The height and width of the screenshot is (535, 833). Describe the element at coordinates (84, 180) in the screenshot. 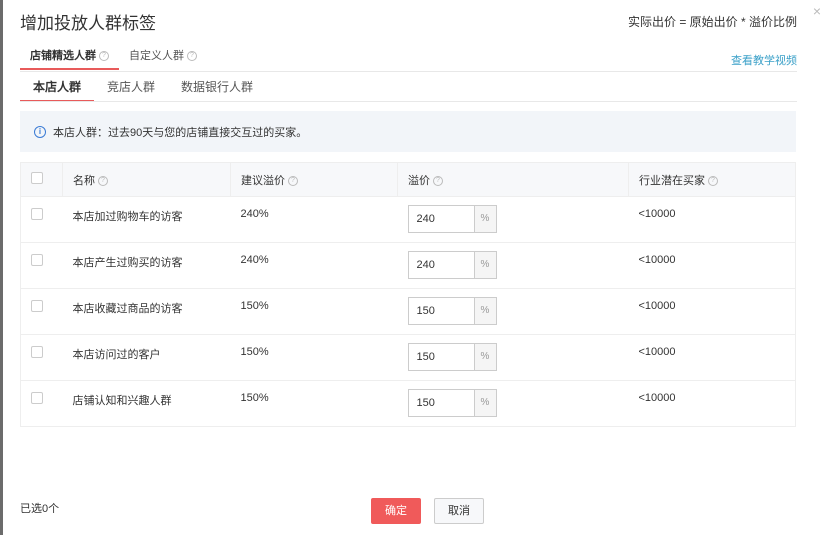

I see `header-name: 名称` at that location.